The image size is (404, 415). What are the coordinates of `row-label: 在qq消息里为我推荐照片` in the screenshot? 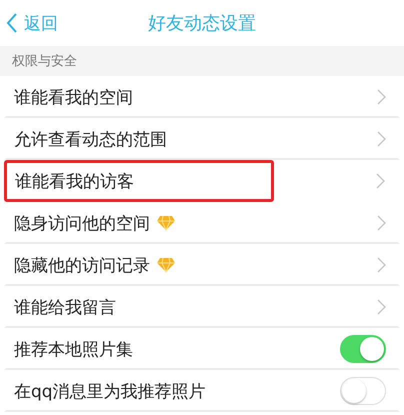 It's located at (110, 391).